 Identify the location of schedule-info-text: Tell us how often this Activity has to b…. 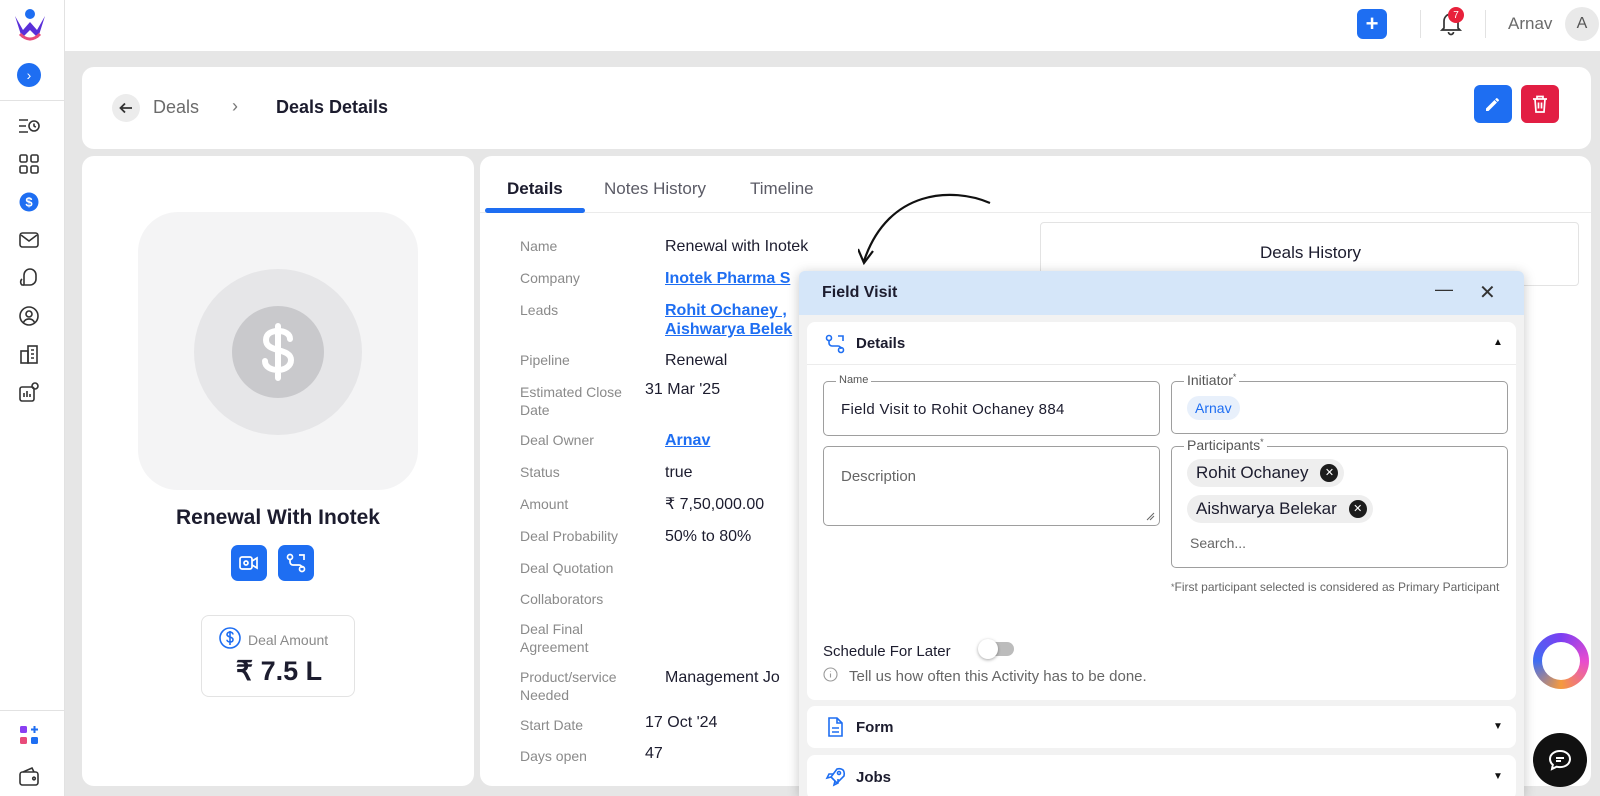
(998, 676).